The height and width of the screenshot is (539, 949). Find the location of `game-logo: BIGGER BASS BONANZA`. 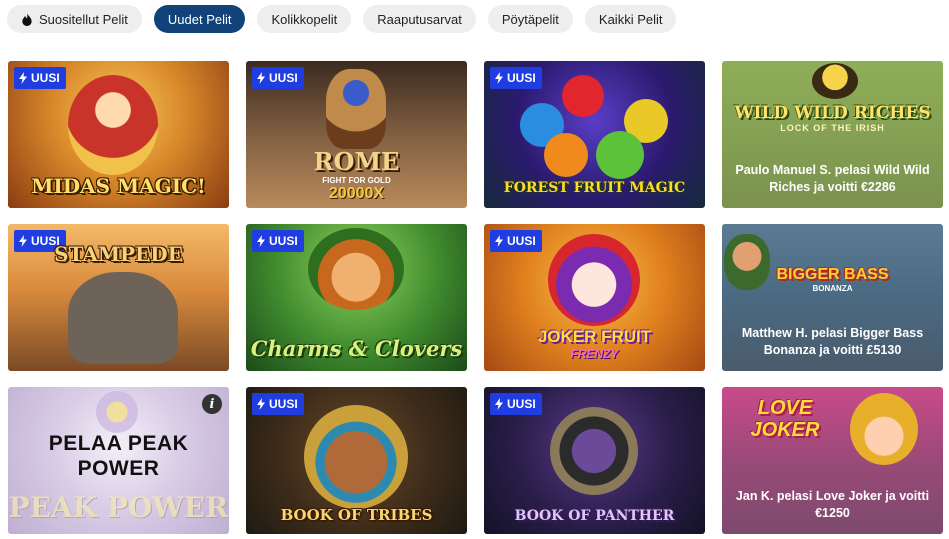

game-logo: BIGGER BASS BONANZA is located at coordinates (832, 279).